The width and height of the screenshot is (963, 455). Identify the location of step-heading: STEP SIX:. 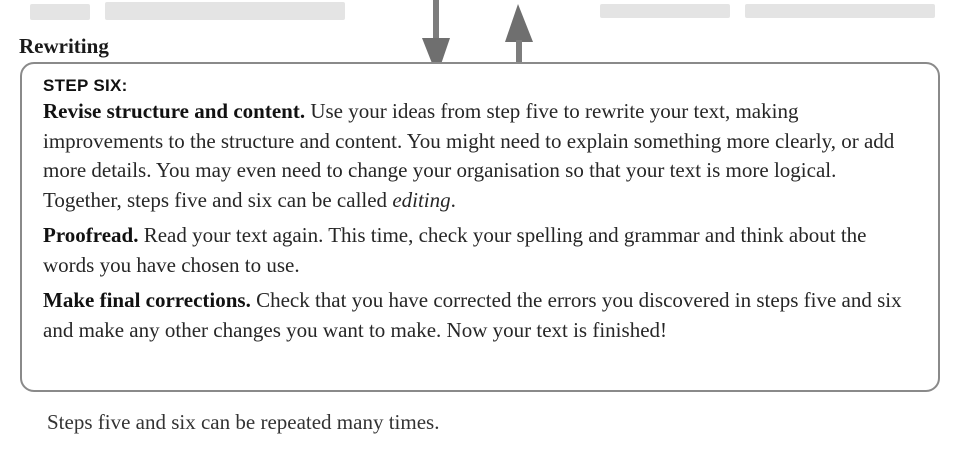
(85, 85).